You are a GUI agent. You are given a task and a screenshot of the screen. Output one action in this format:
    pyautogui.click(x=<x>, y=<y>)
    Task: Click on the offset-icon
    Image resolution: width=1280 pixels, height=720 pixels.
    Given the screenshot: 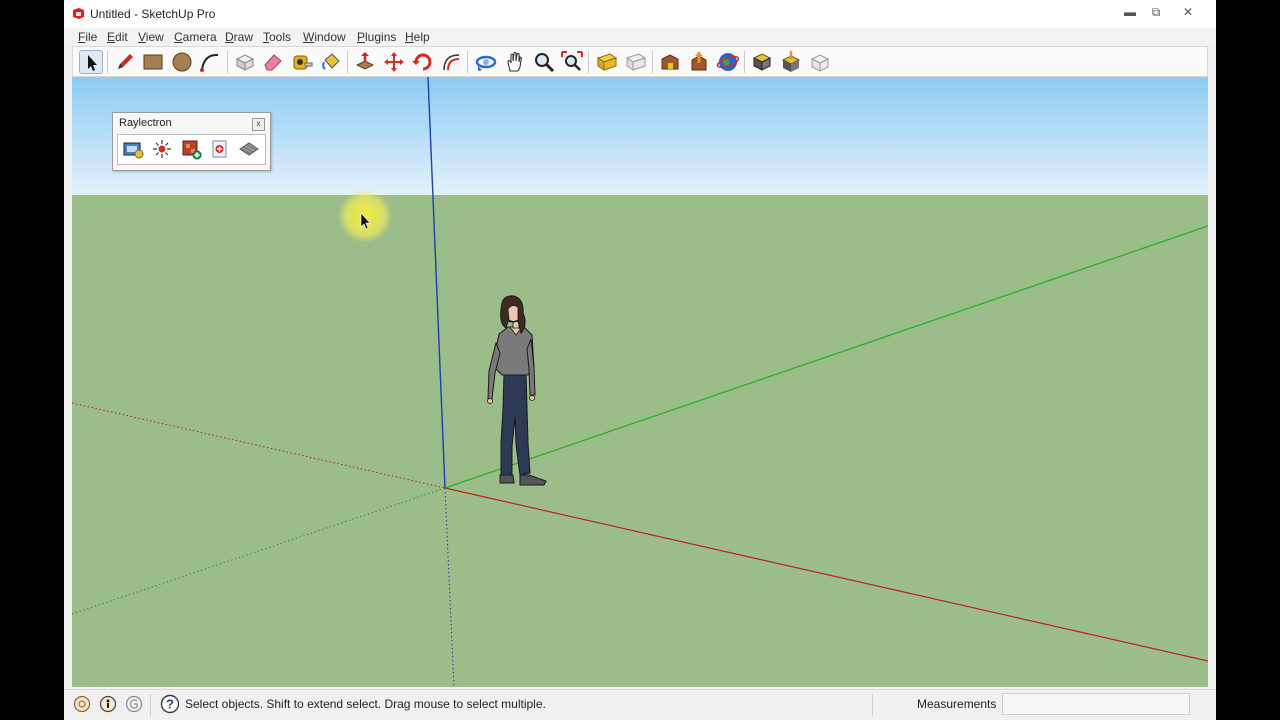 What is the action you would take?
    pyautogui.click(x=451, y=62)
    